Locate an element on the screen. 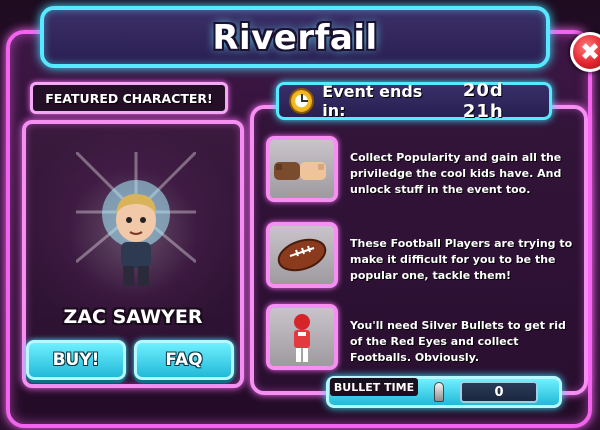 The width and height of the screenshot is (600, 430). event-timer-label: Event ends in: is located at coordinates (372, 101).